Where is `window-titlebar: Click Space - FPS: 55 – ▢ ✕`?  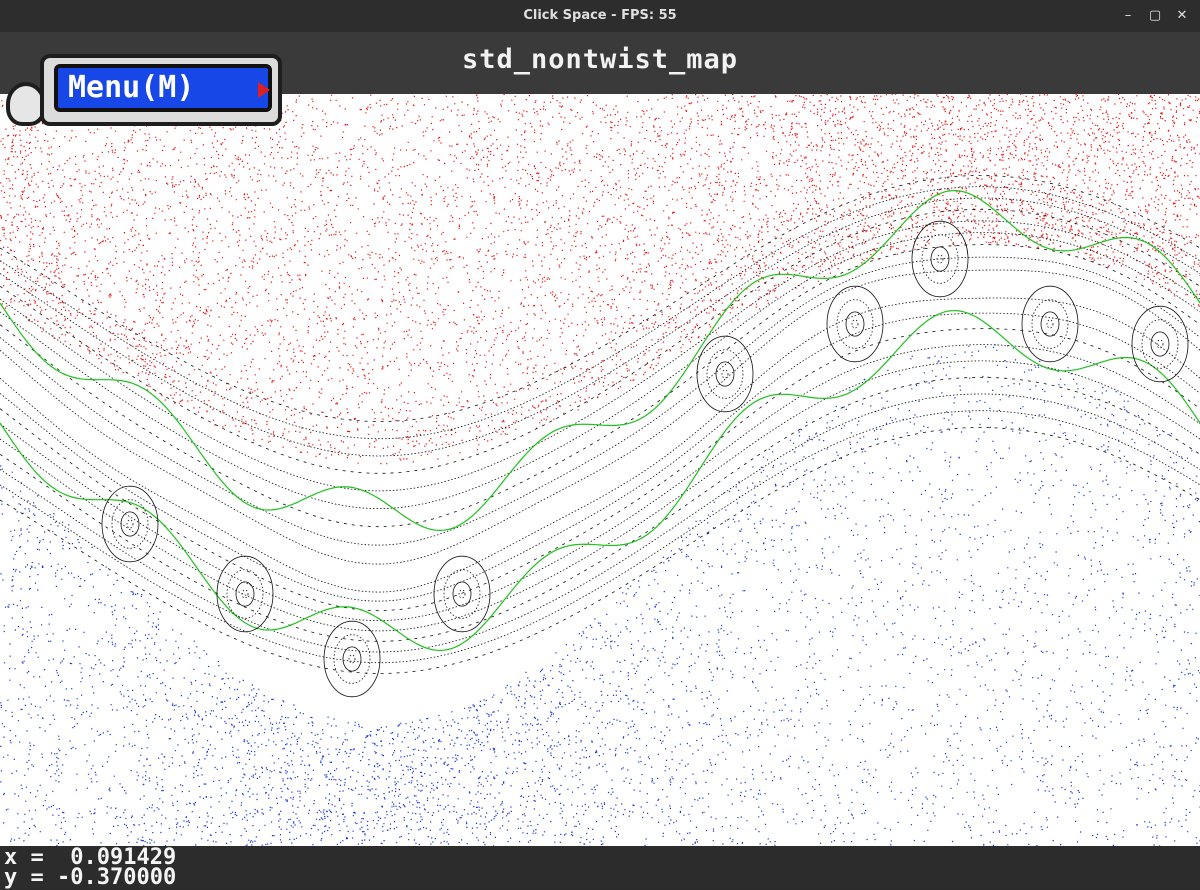 window-titlebar: Click Space - FPS: 55 – ▢ ✕ is located at coordinates (600, 16).